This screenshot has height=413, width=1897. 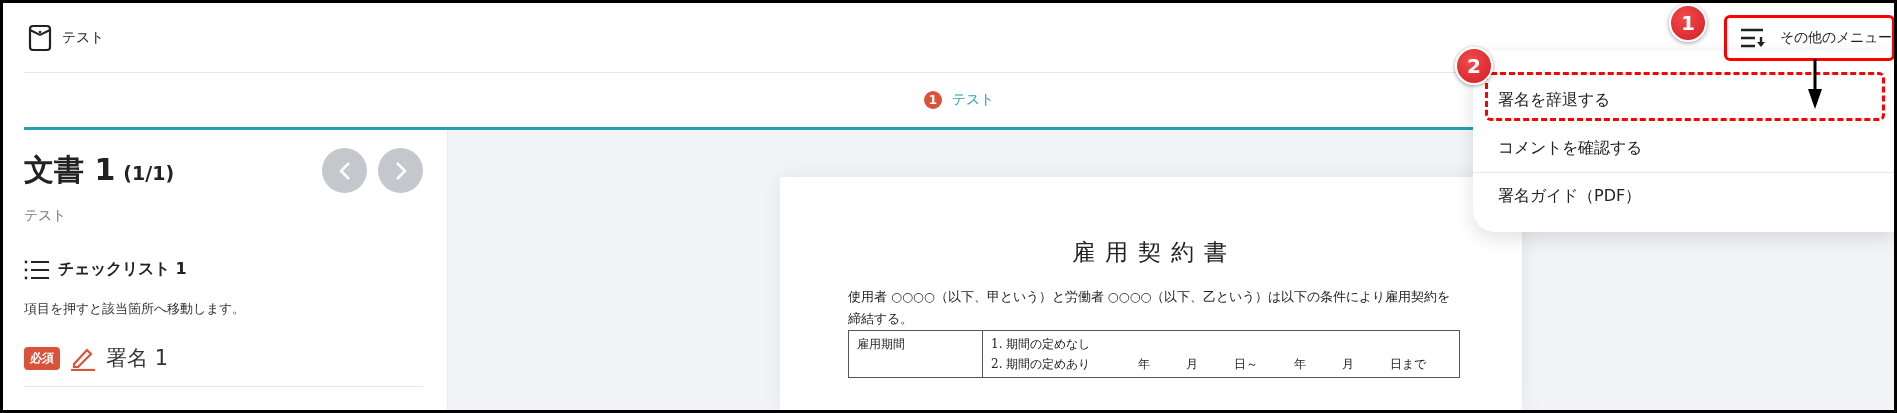 I want to click on page-title: 雇用契約書, so click(x=1154, y=252).